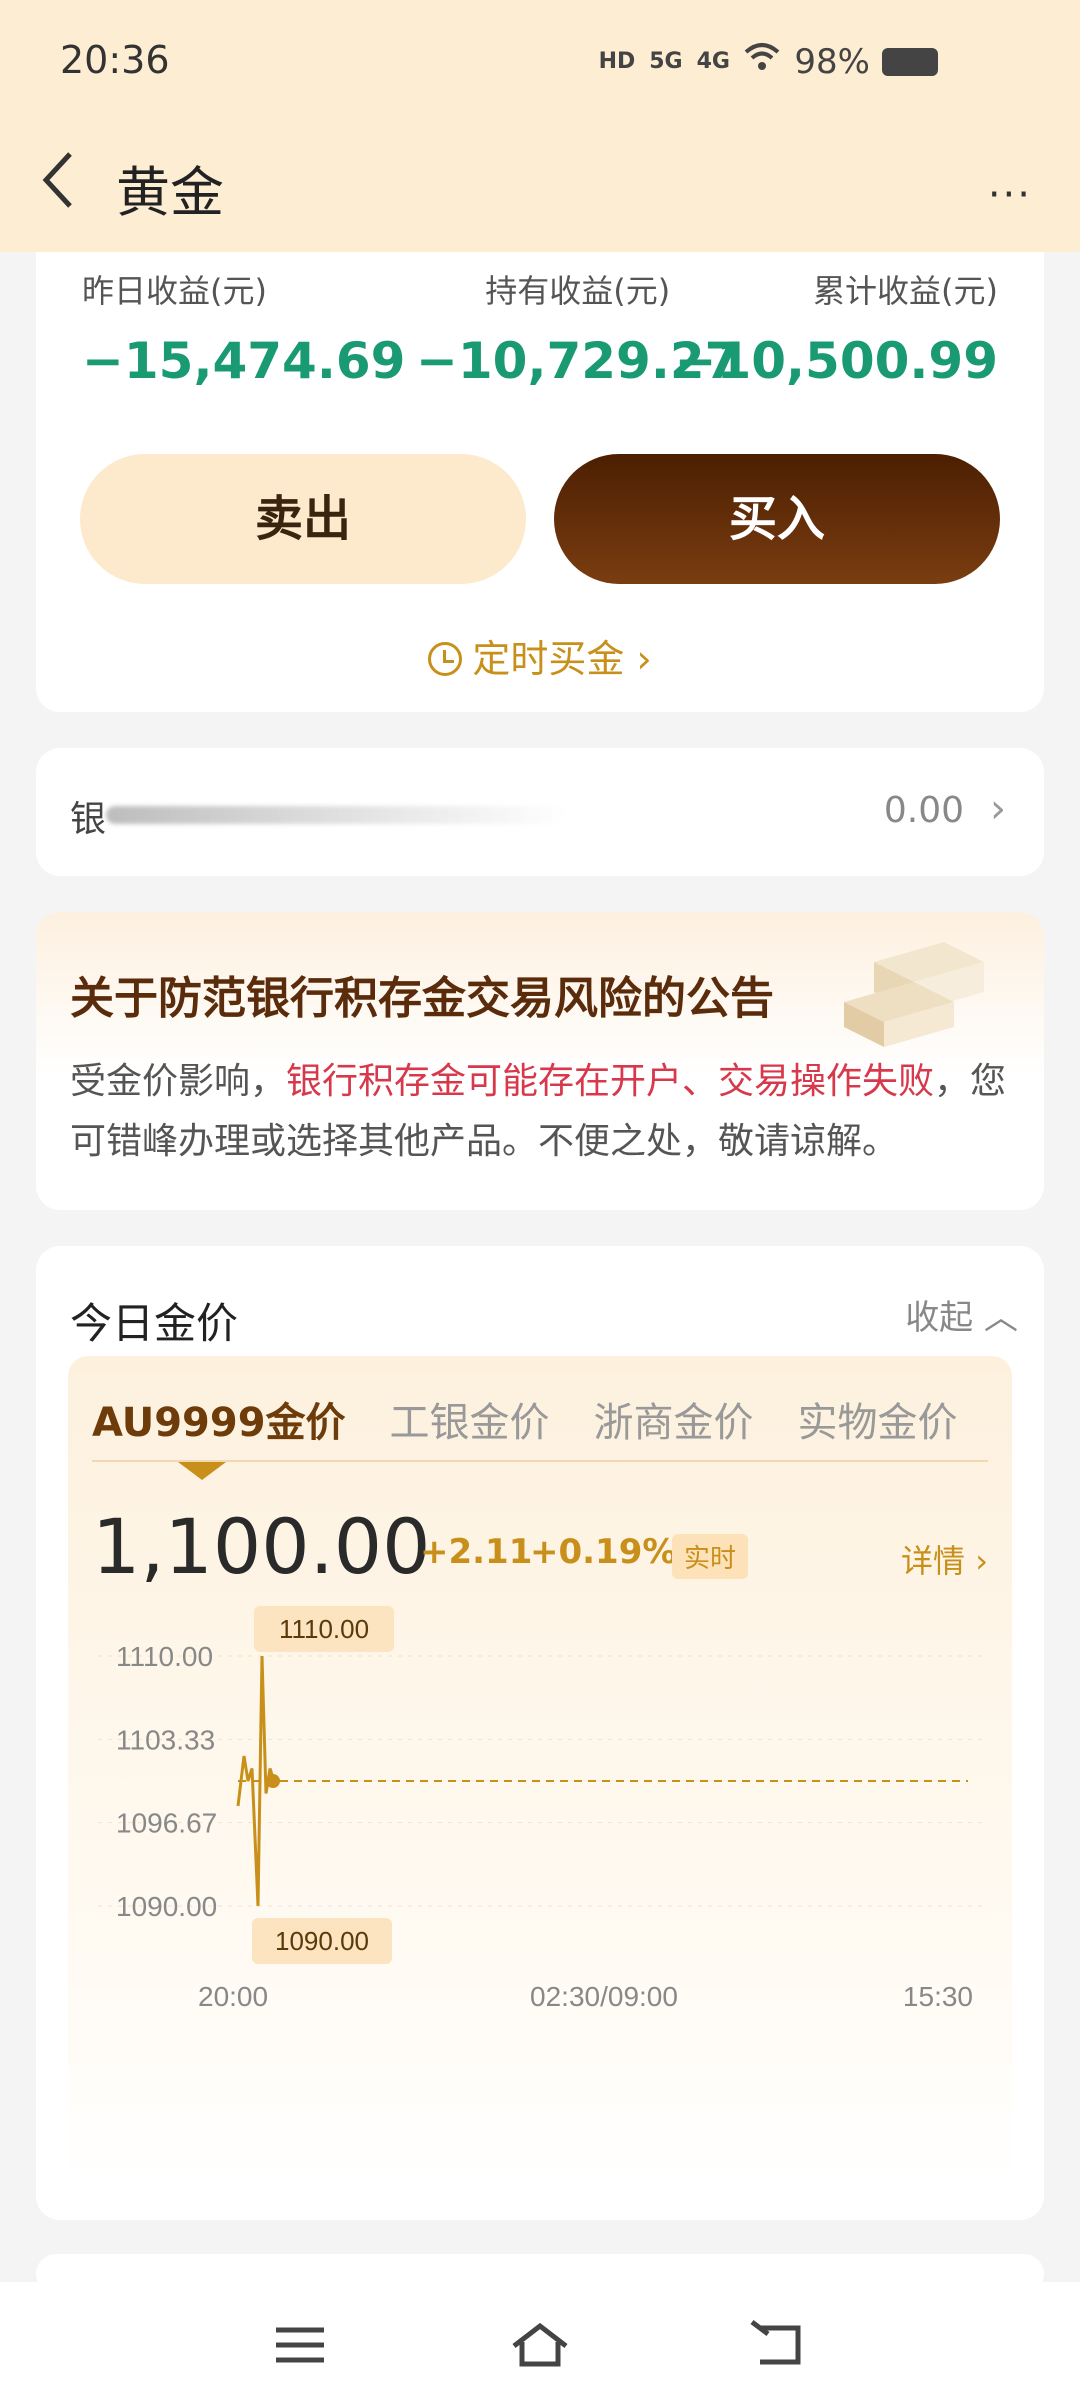 Image resolution: width=1080 pixels, height=2408 pixels. What do you see at coordinates (603, 1552) in the screenshot?
I see `price-change-percent: +0.19%` at bounding box center [603, 1552].